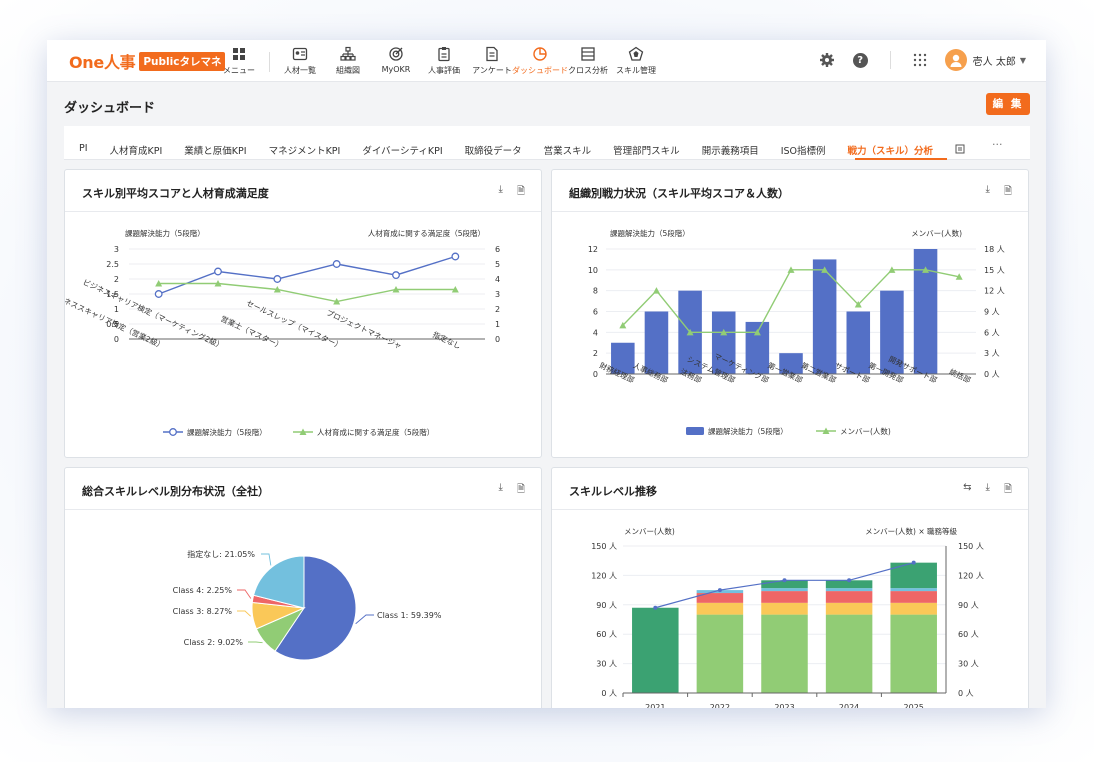 The height and width of the screenshot is (762, 1094). I want to click on y-tick-label-right: 120 人, so click(971, 575).